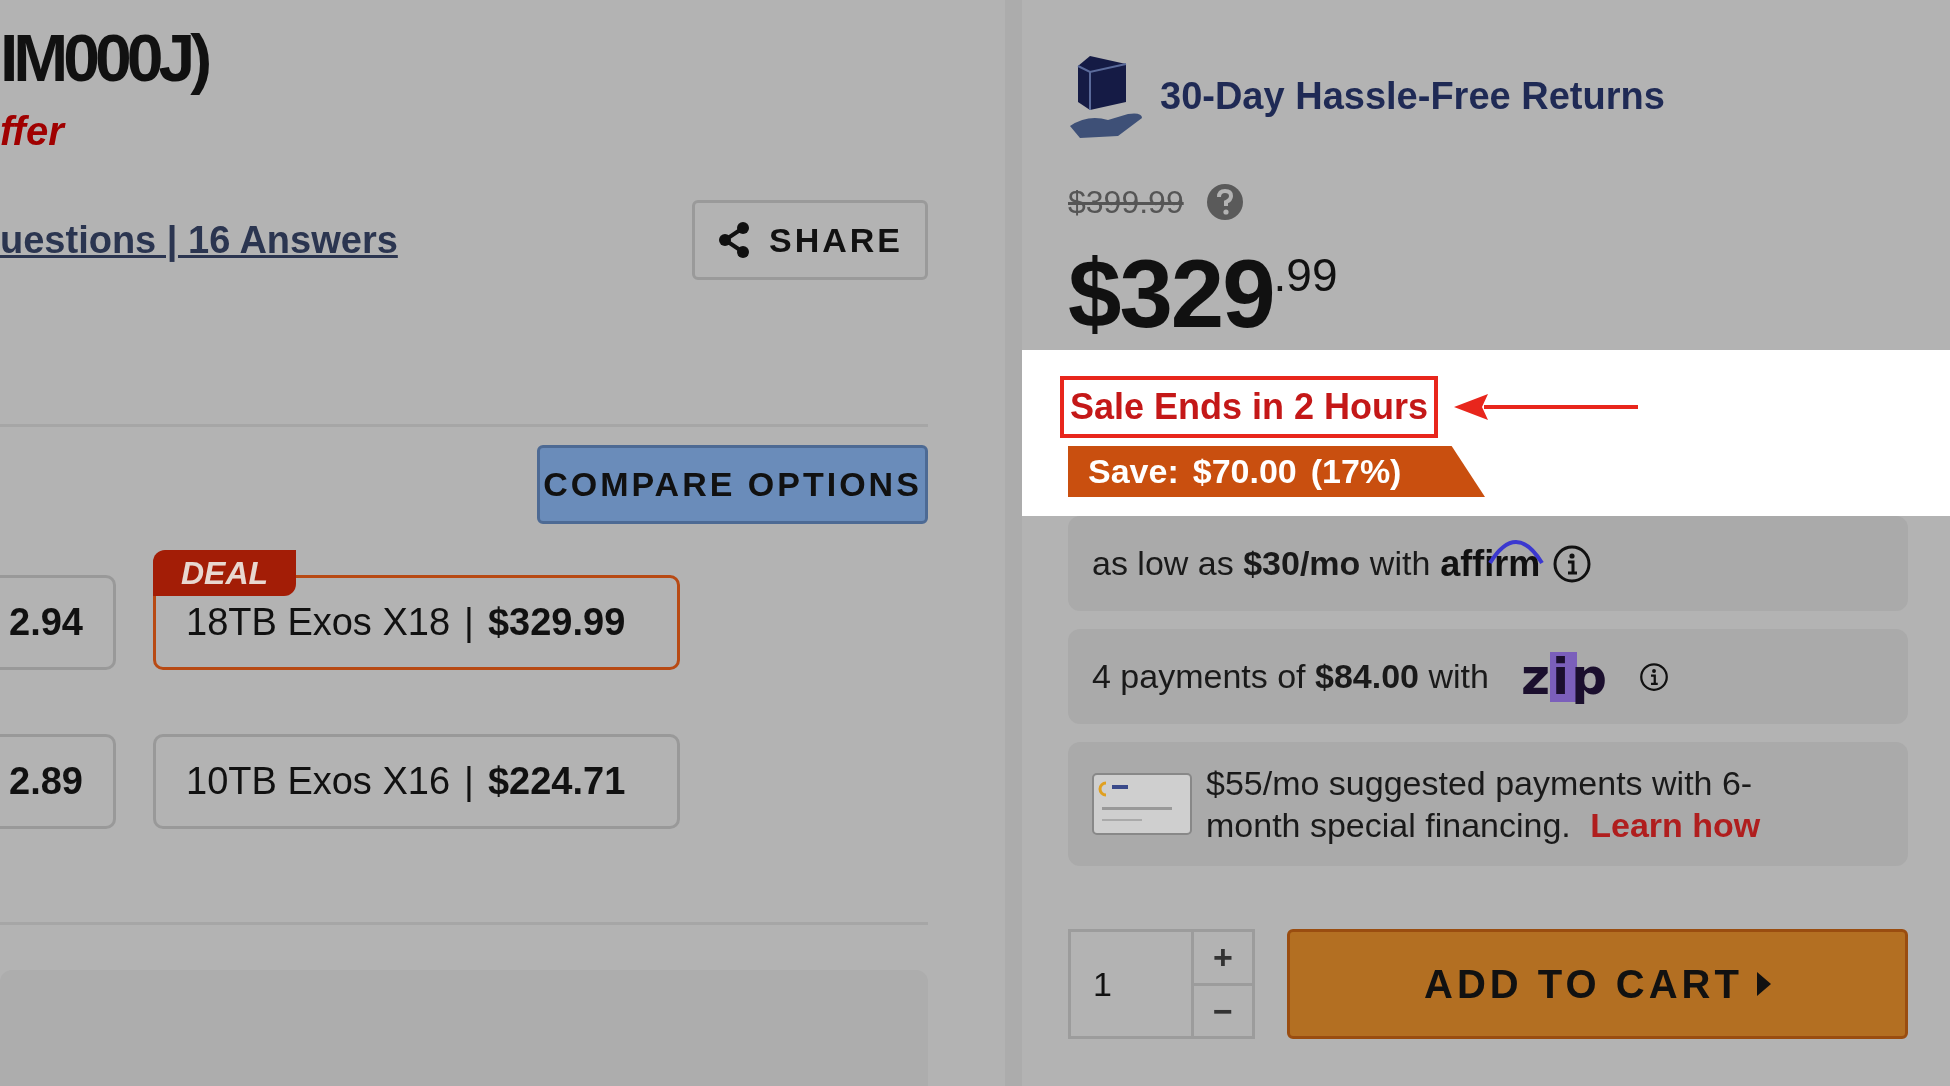 The height and width of the screenshot is (1086, 1950). I want to click on quantity-stepper: 1 + −, so click(1161, 984).